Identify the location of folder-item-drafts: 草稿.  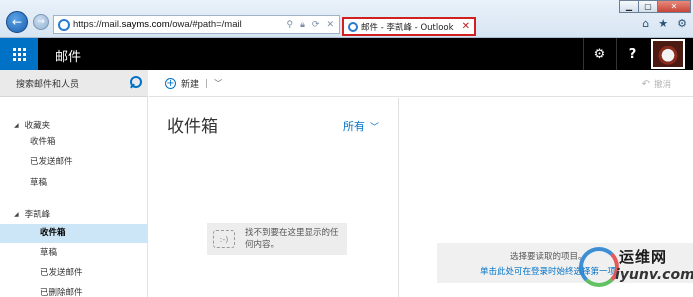
(73, 253).